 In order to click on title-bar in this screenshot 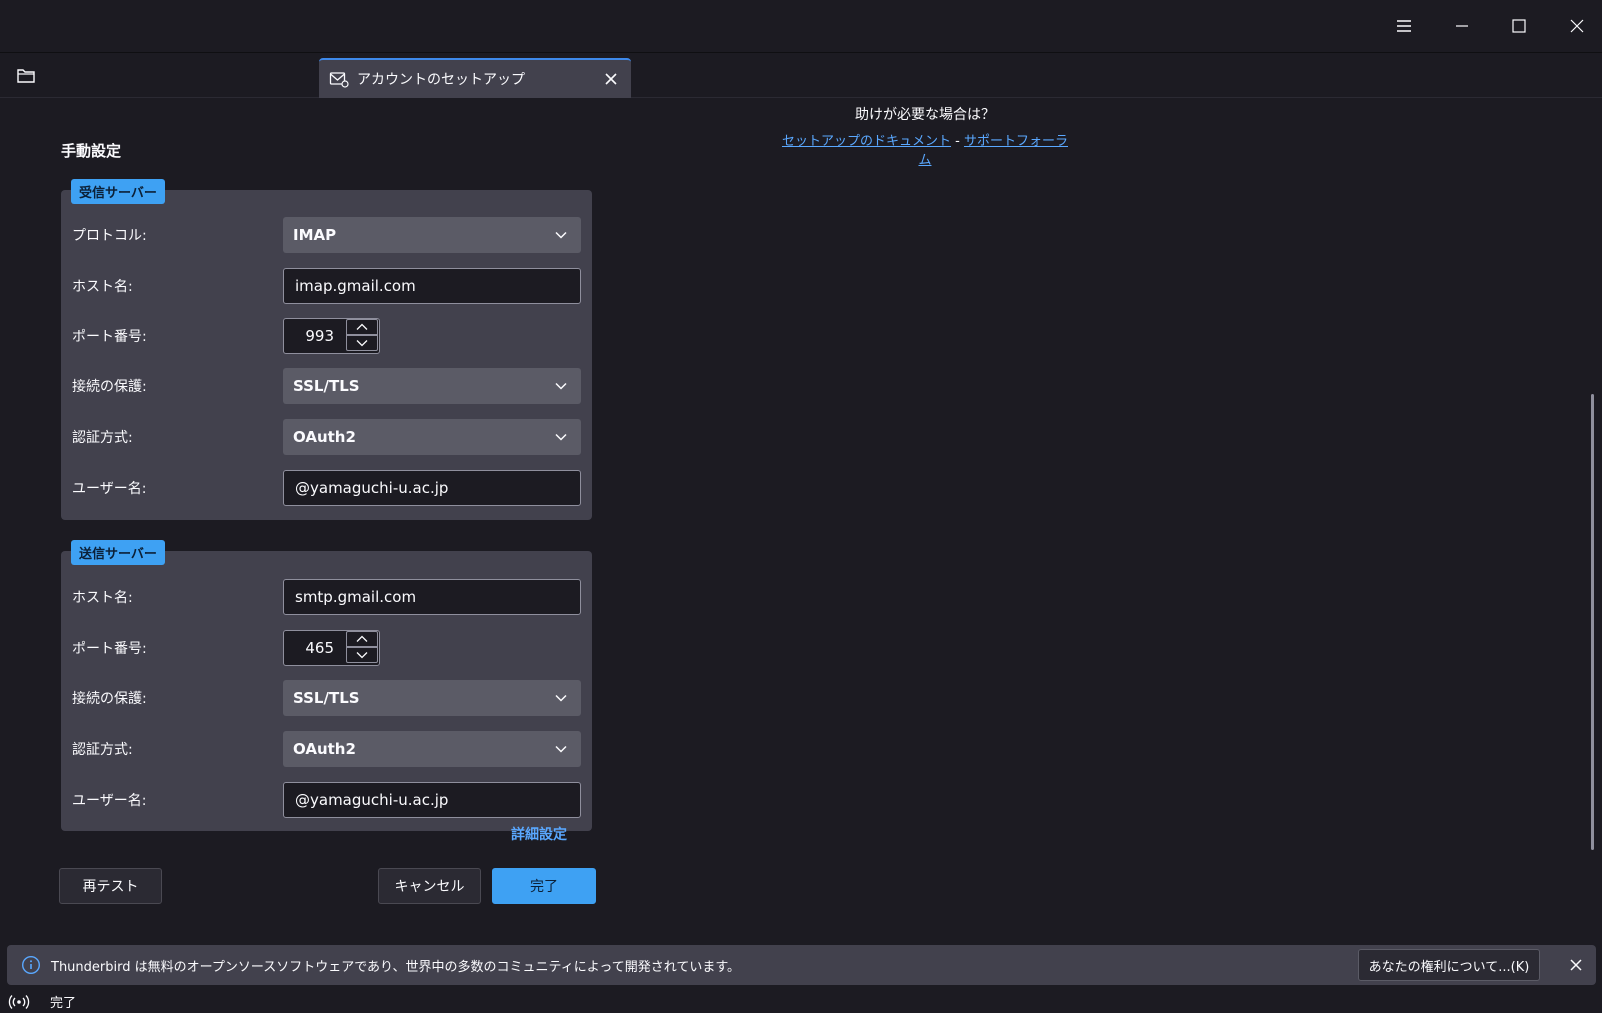, I will do `click(801, 26)`.